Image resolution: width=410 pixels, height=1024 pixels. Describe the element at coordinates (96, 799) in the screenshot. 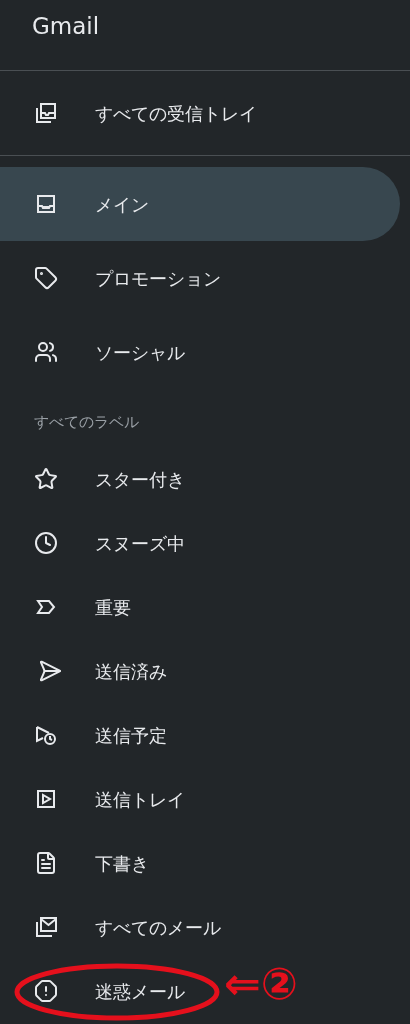

I see `folder-item: 送信トレイ` at that location.